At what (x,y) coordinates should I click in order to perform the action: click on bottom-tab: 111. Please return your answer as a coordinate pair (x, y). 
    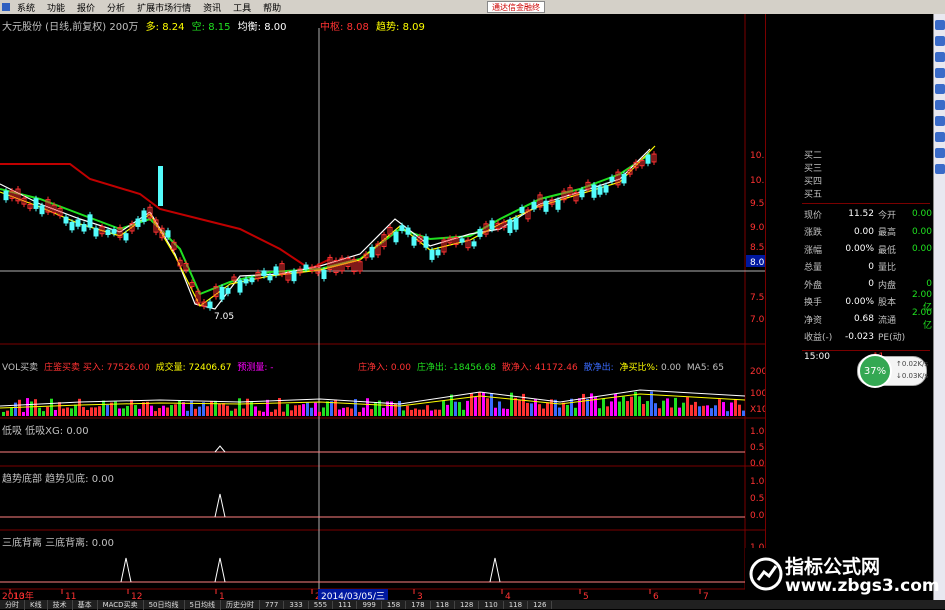
    Looking at the image, I should click on (345, 604).